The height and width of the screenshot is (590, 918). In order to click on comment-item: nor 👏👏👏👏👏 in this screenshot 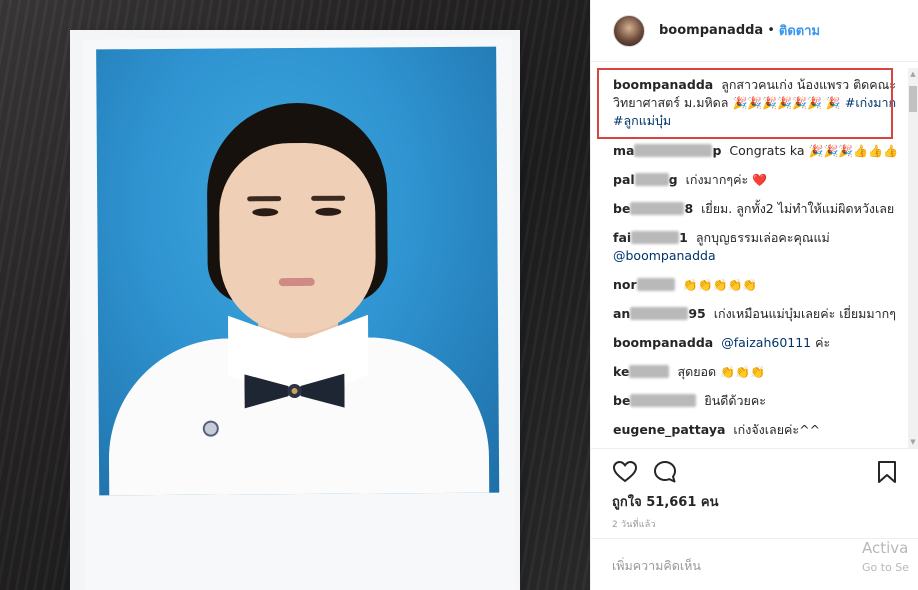, I will do `click(758, 285)`.